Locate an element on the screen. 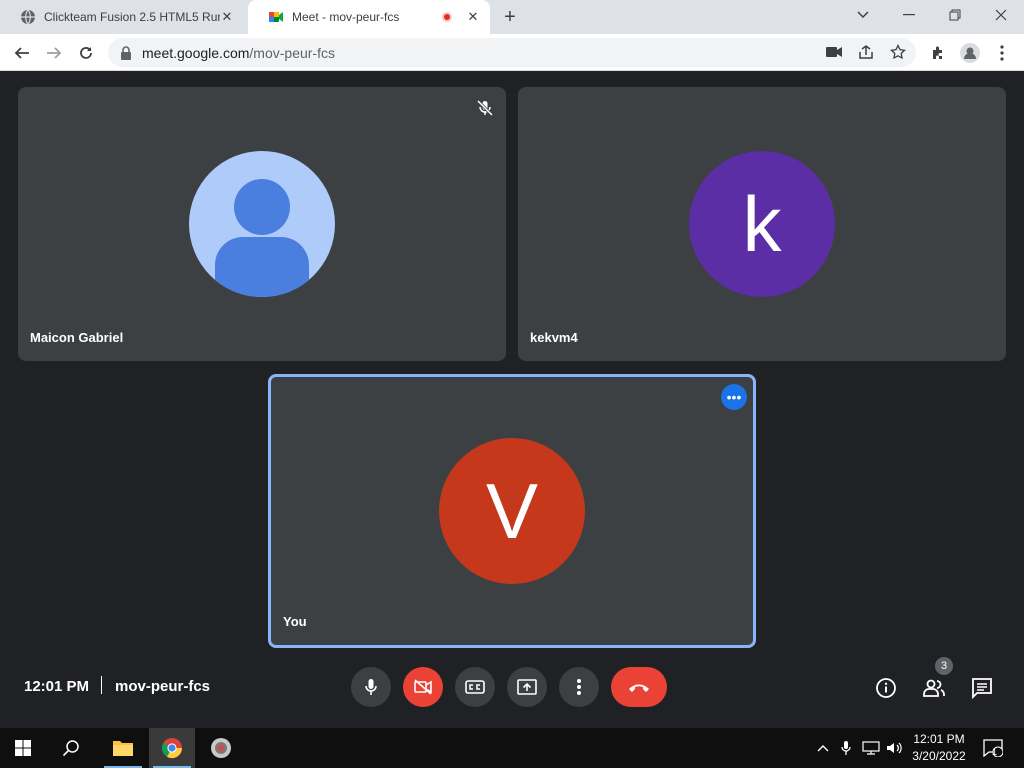 This screenshot has height=768, width=1024. participant-name: kekvm4 is located at coordinates (554, 337).